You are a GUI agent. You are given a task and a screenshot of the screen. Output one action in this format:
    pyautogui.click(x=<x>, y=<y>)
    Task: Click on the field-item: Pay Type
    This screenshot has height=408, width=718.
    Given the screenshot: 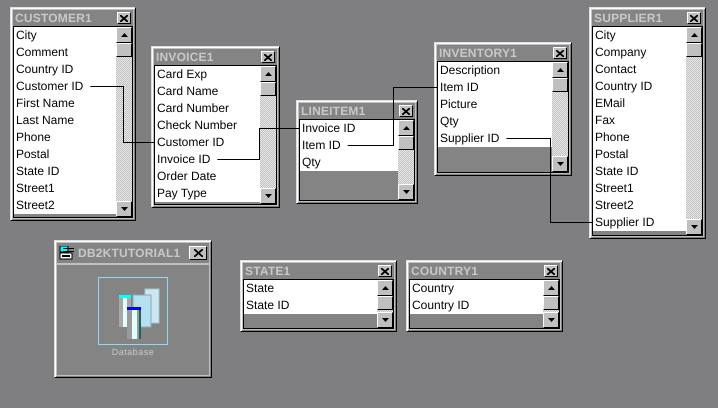 What is the action you would take?
    pyautogui.click(x=207, y=193)
    